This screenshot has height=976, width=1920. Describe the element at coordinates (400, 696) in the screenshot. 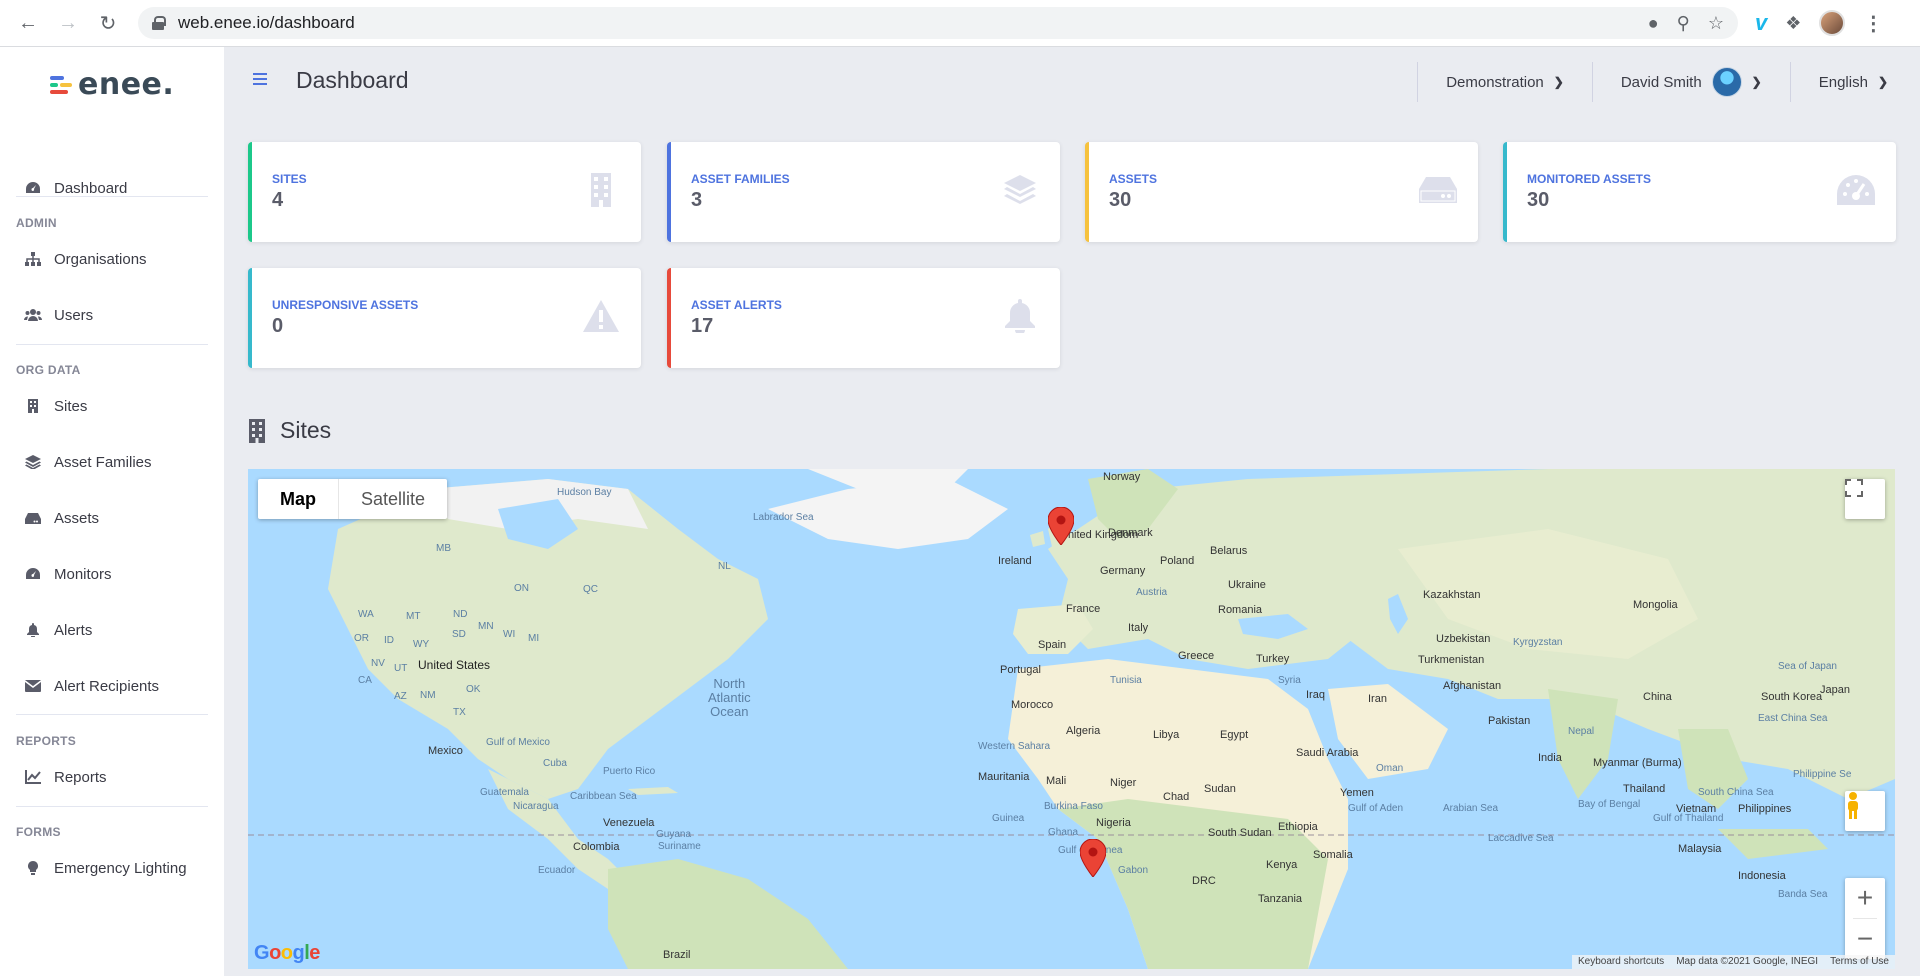

I see `map-label-az: AZ` at that location.